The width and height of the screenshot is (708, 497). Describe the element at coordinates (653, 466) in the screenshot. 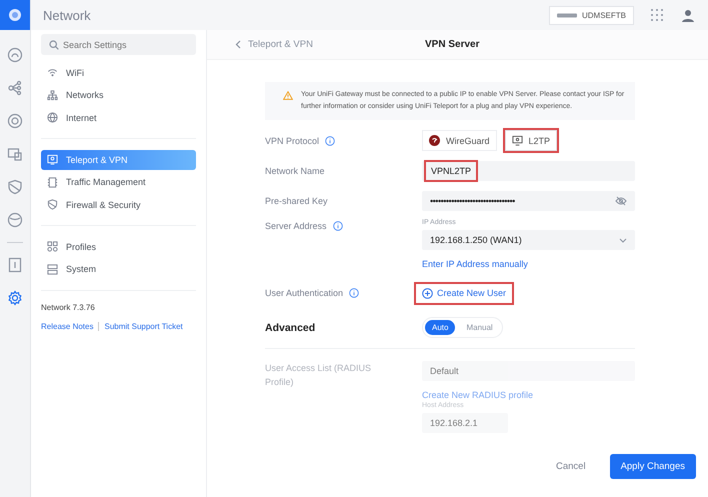

I see `apply-button: Apply Changes` at that location.